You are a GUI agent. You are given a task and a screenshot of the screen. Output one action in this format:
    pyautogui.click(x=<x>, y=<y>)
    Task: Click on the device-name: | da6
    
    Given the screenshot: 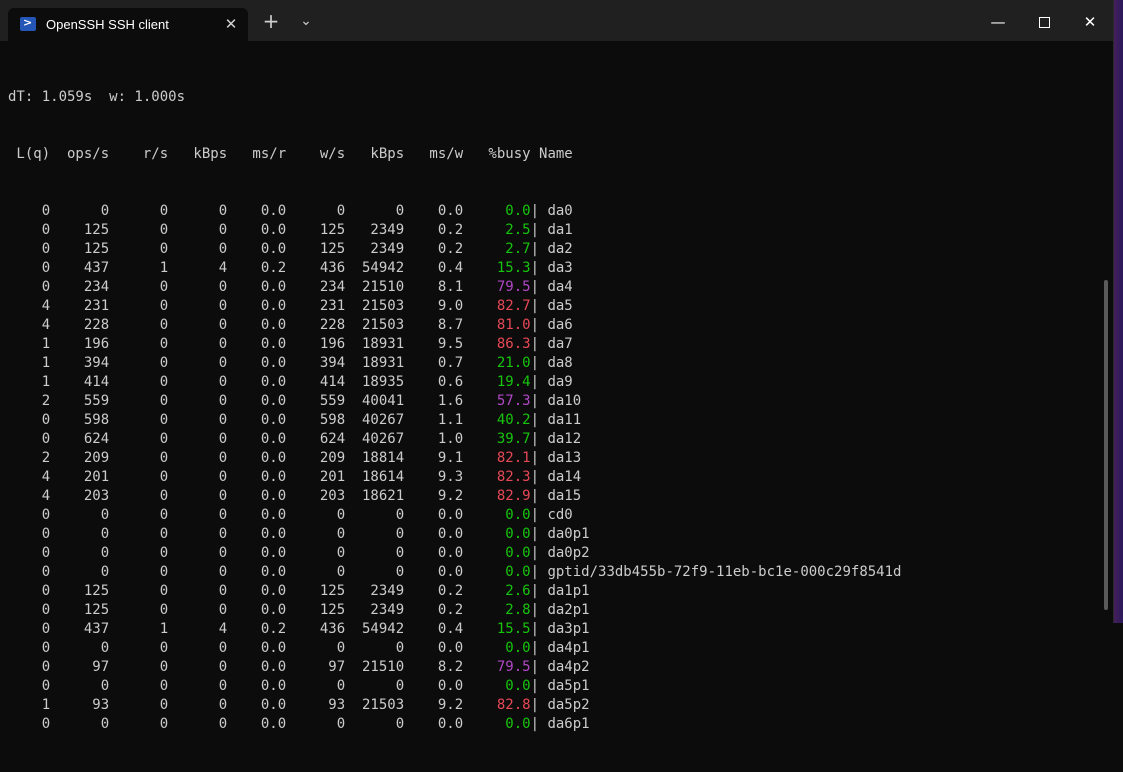 What is the action you would take?
    pyautogui.click(x=551, y=325)
    